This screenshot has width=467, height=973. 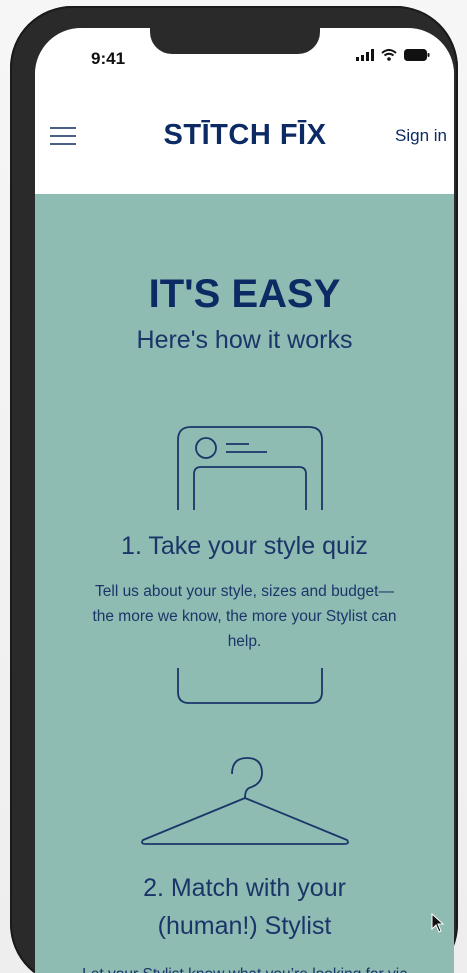 What do you see at coordinates (244, 546) in the screenshot?
I see `step-1-title: 1. Take your style quiz` at bounding box center [244, 546].